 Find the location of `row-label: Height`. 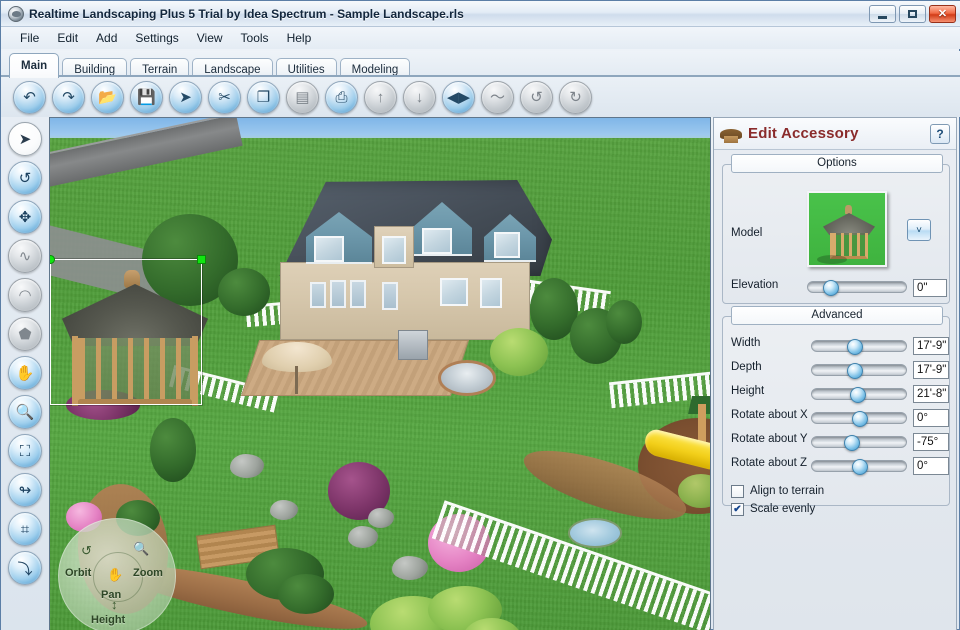

row-label: Height is located at coordinates (748, 391).